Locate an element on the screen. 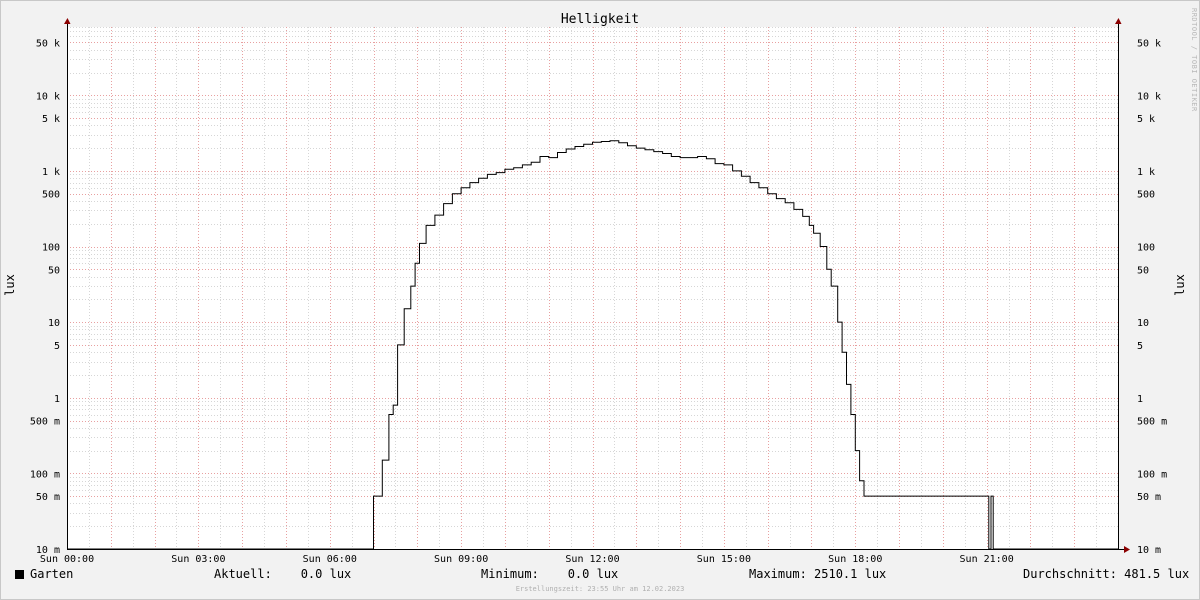  legend-average: Durchschnitt: 481.5 lux is located at coordinates (1106, 574).